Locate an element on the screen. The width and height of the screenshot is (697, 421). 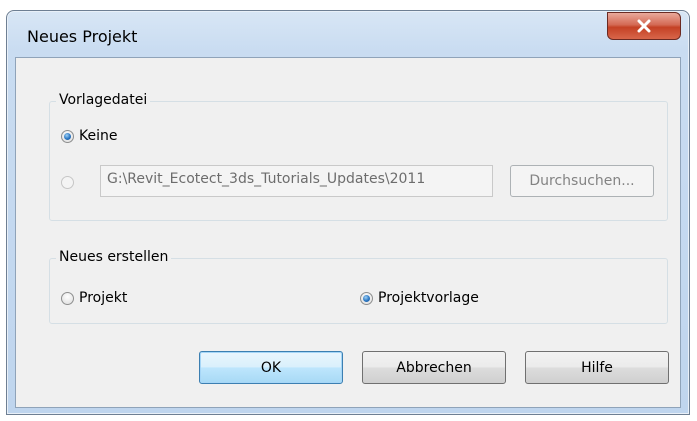
radio-project-indicator is located at coordinates (67, 298).